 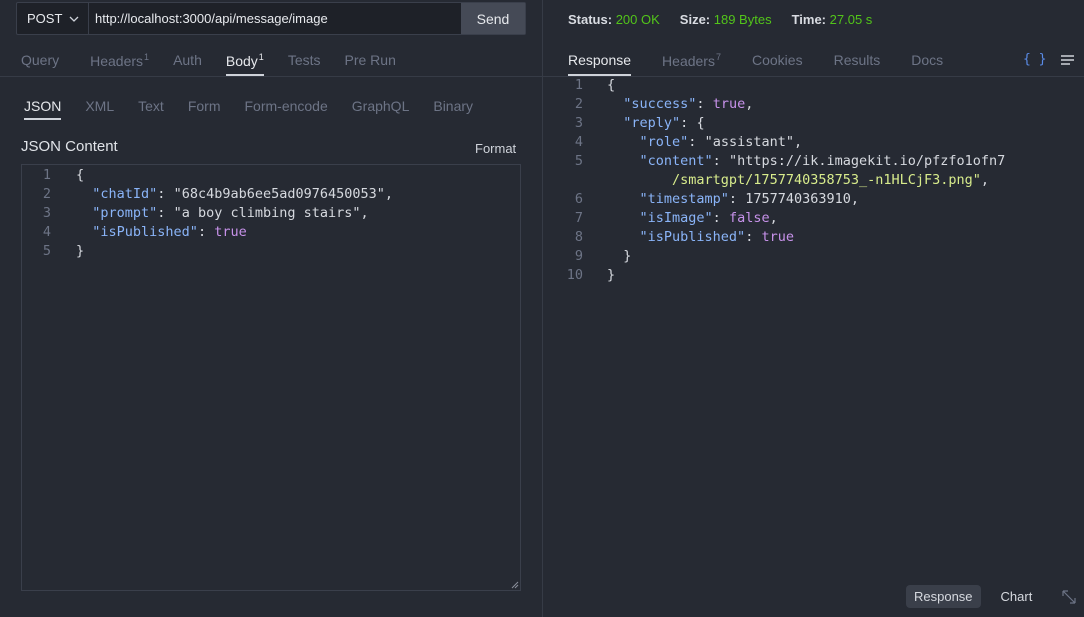 What do you see at coordinates (40, 60) in the screenshot?
I see `tab-label: Query` at bounding box center [40, 60].